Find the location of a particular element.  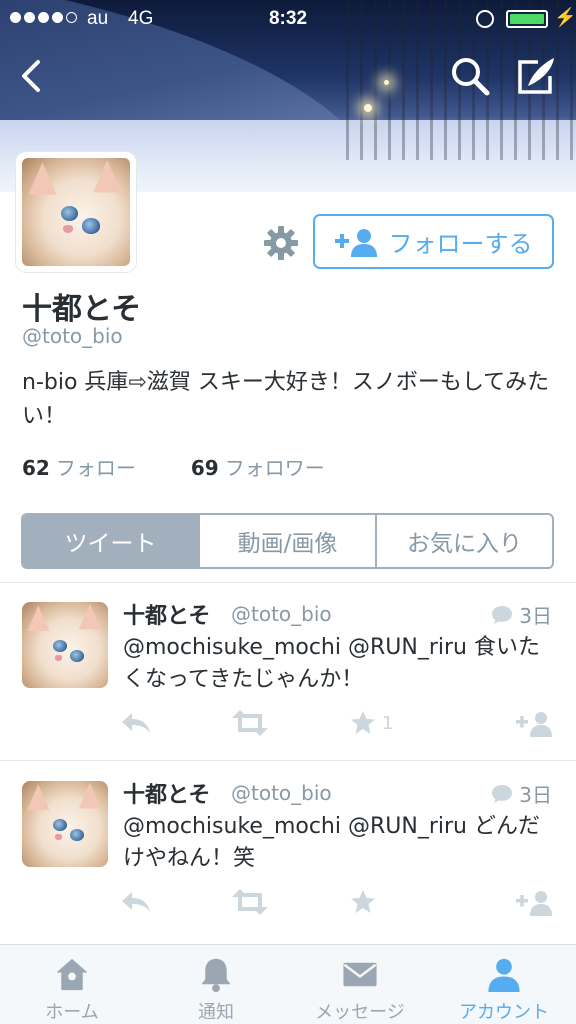

profile-bio: n-bio 兵庫⇨滋賀 スキー大好き！スノボーもしてみたい！ is located at coordinates (286, 399).